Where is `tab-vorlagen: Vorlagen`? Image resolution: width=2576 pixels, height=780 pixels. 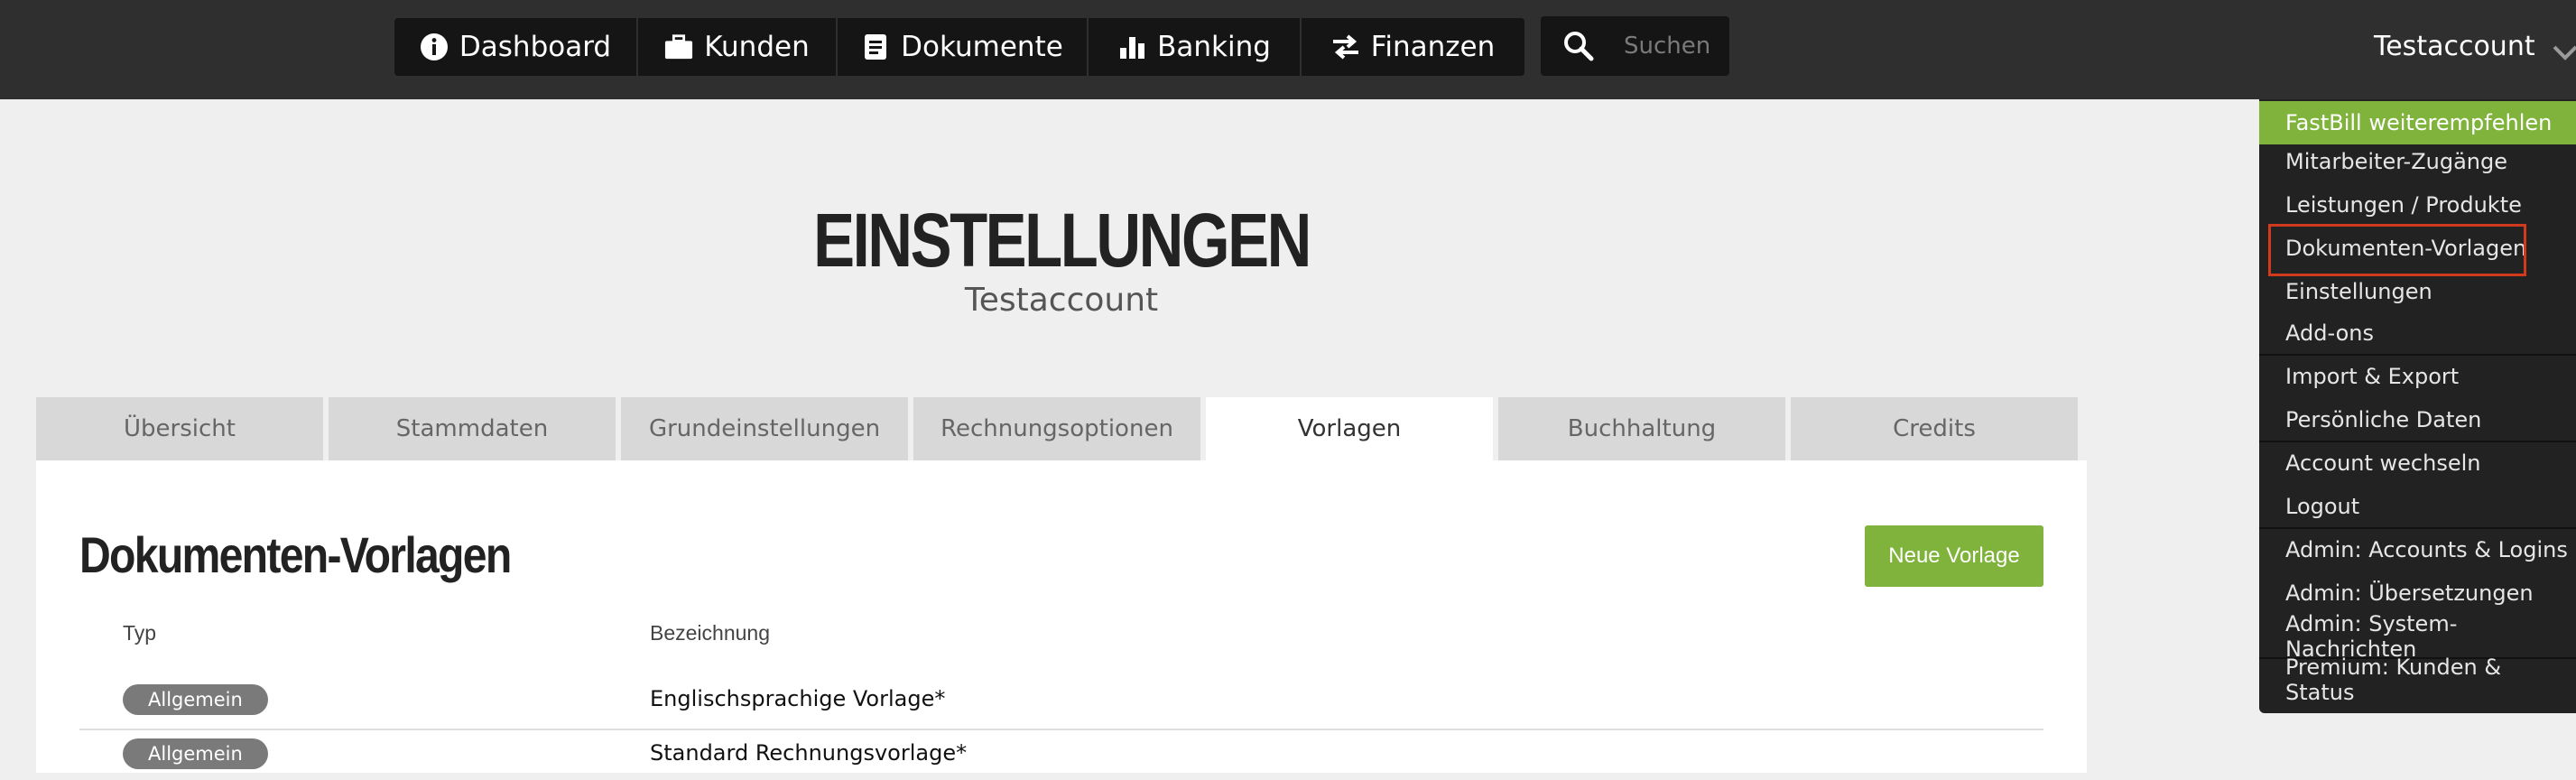
tab-vorlagen: Vorlagen is located at coordinates (1349, 429).